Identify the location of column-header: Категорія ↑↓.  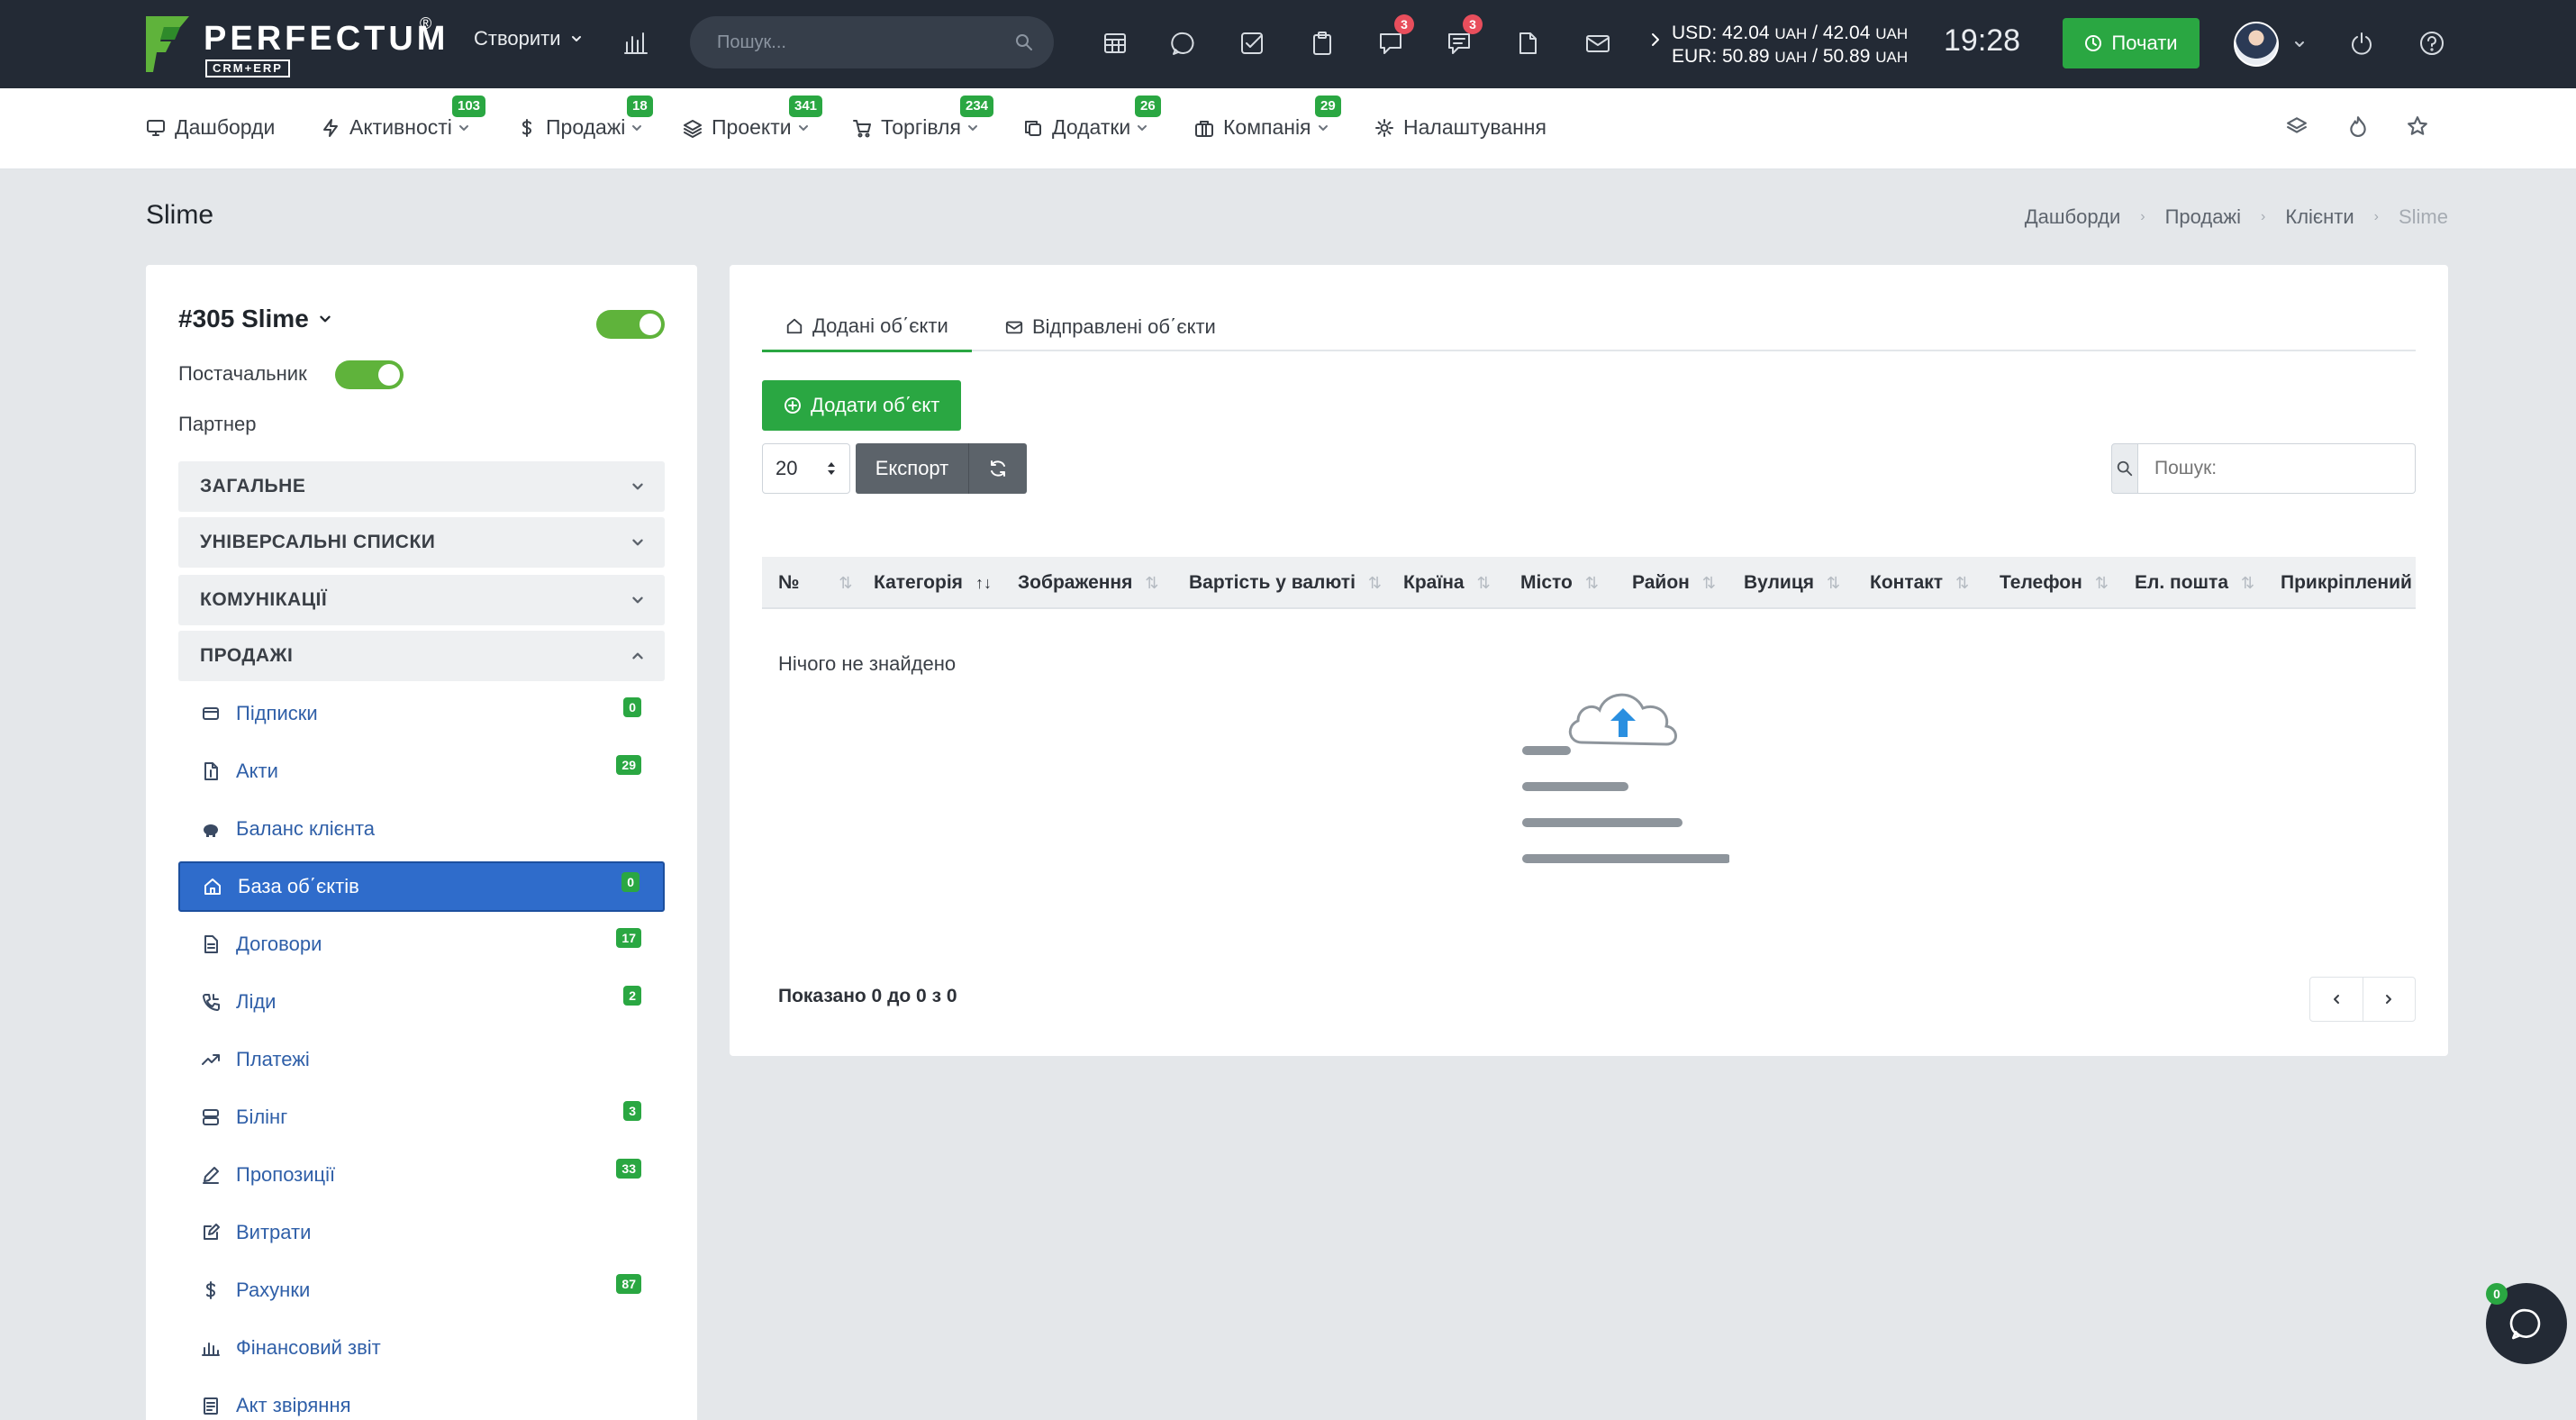
(933, 582).